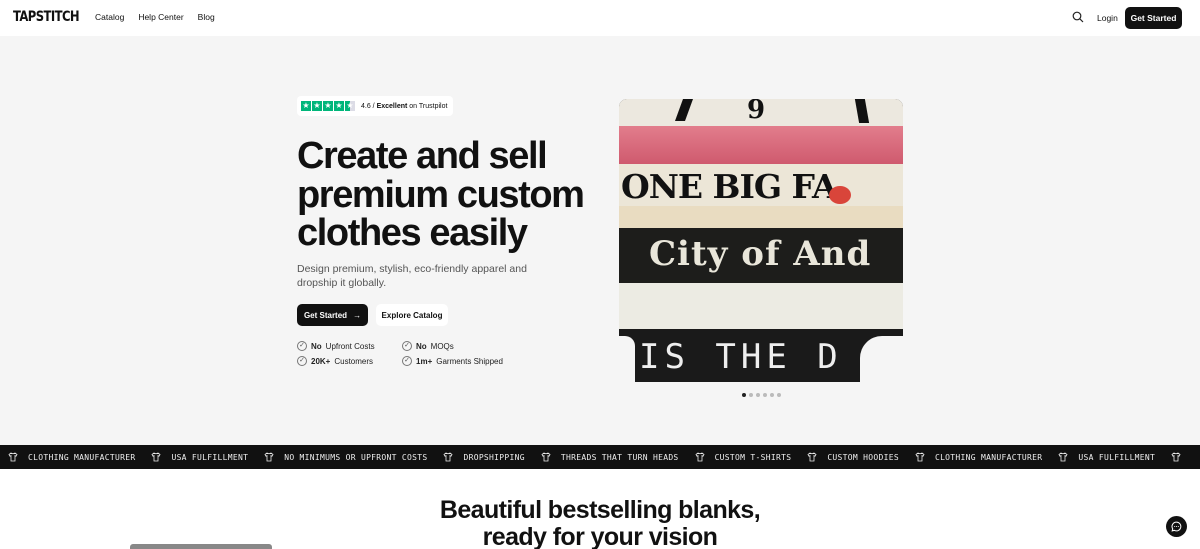 Image resolution: width=1200 pixels, height=549 pixels. I want to click on shirt-print-text: City of And, so click(760, 254).